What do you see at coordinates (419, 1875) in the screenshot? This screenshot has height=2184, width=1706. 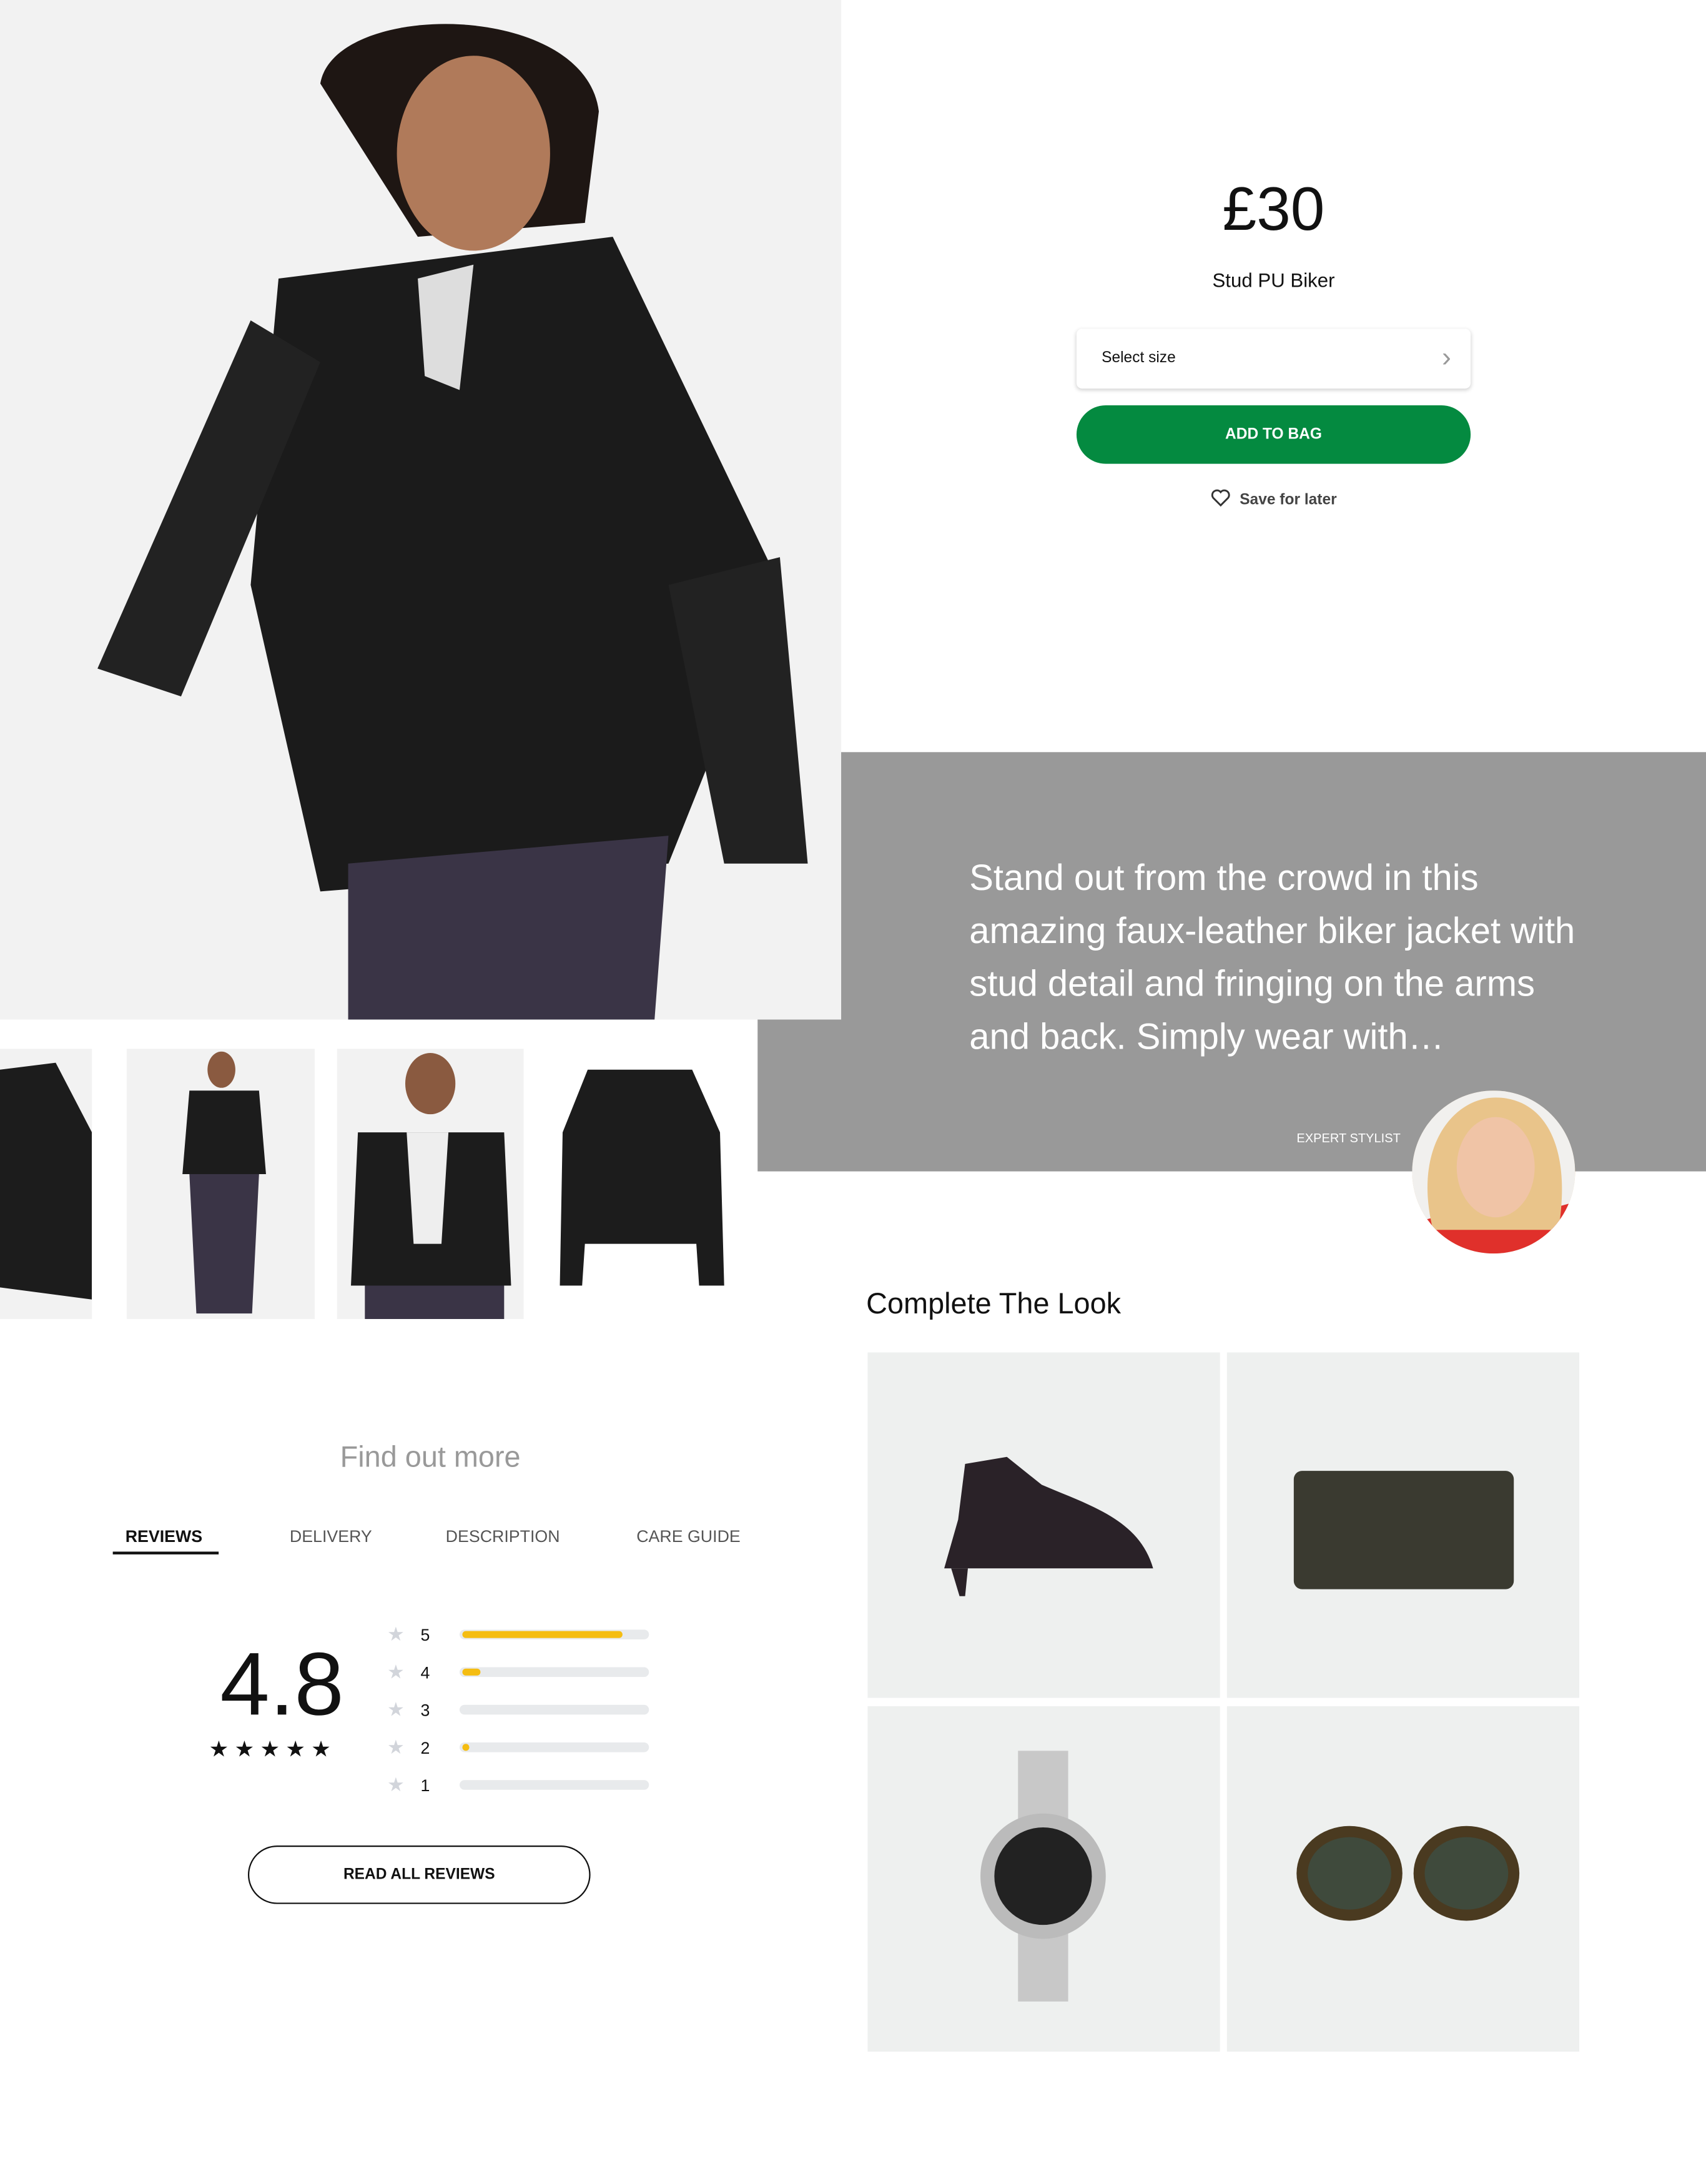 I see `read-all-reviews-button: READ ALL REVIEWS` at bounding box center [419, 1875].